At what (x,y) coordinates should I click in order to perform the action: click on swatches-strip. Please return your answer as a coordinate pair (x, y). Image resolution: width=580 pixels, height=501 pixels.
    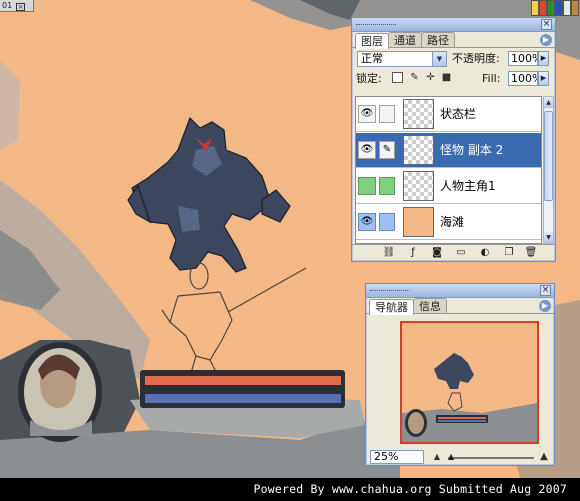
    Looking at the image, I should click on (555, 8).